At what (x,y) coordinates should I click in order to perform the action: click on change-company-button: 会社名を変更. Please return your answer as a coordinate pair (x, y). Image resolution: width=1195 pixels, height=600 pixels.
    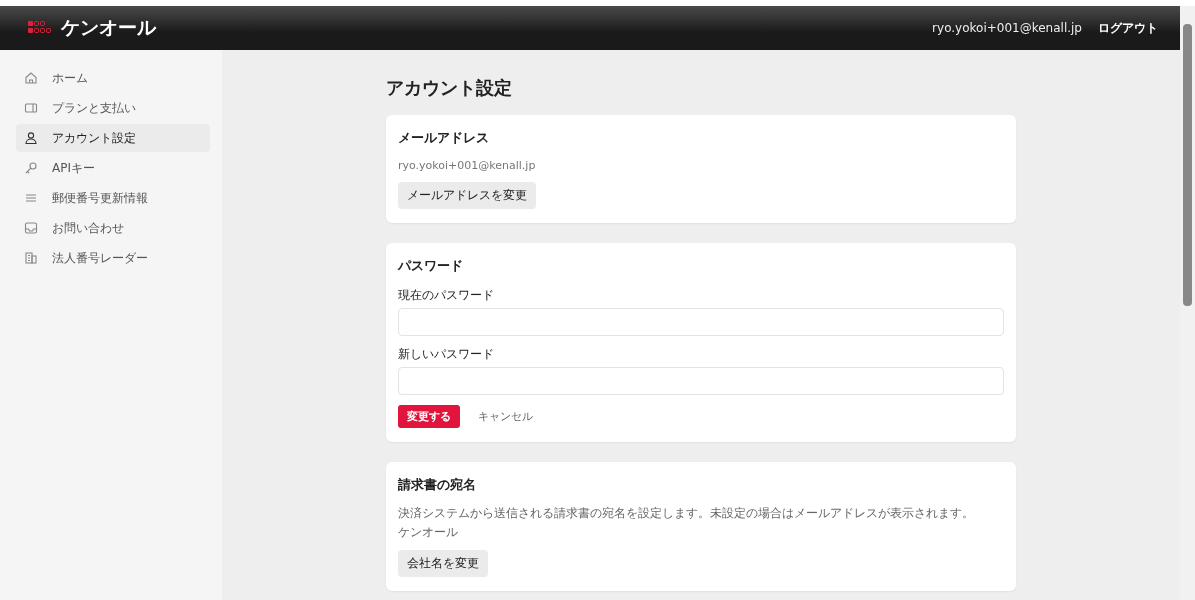
    Looking at the image, I should click on (443, 563).